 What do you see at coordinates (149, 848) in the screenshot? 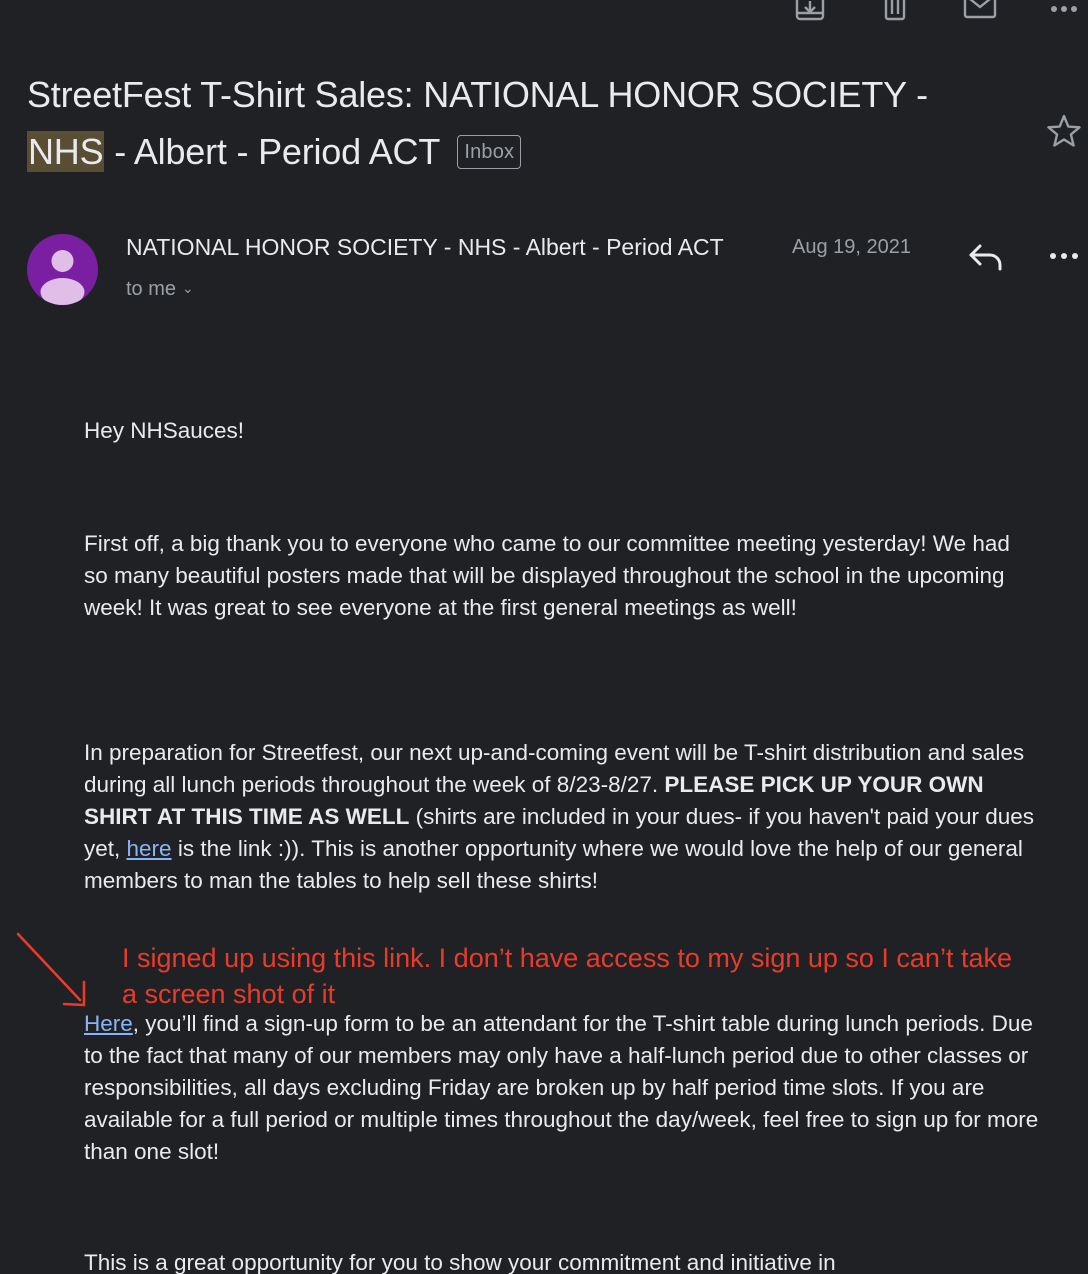
I see `dues-link: here` at bounding box center [149, 848].